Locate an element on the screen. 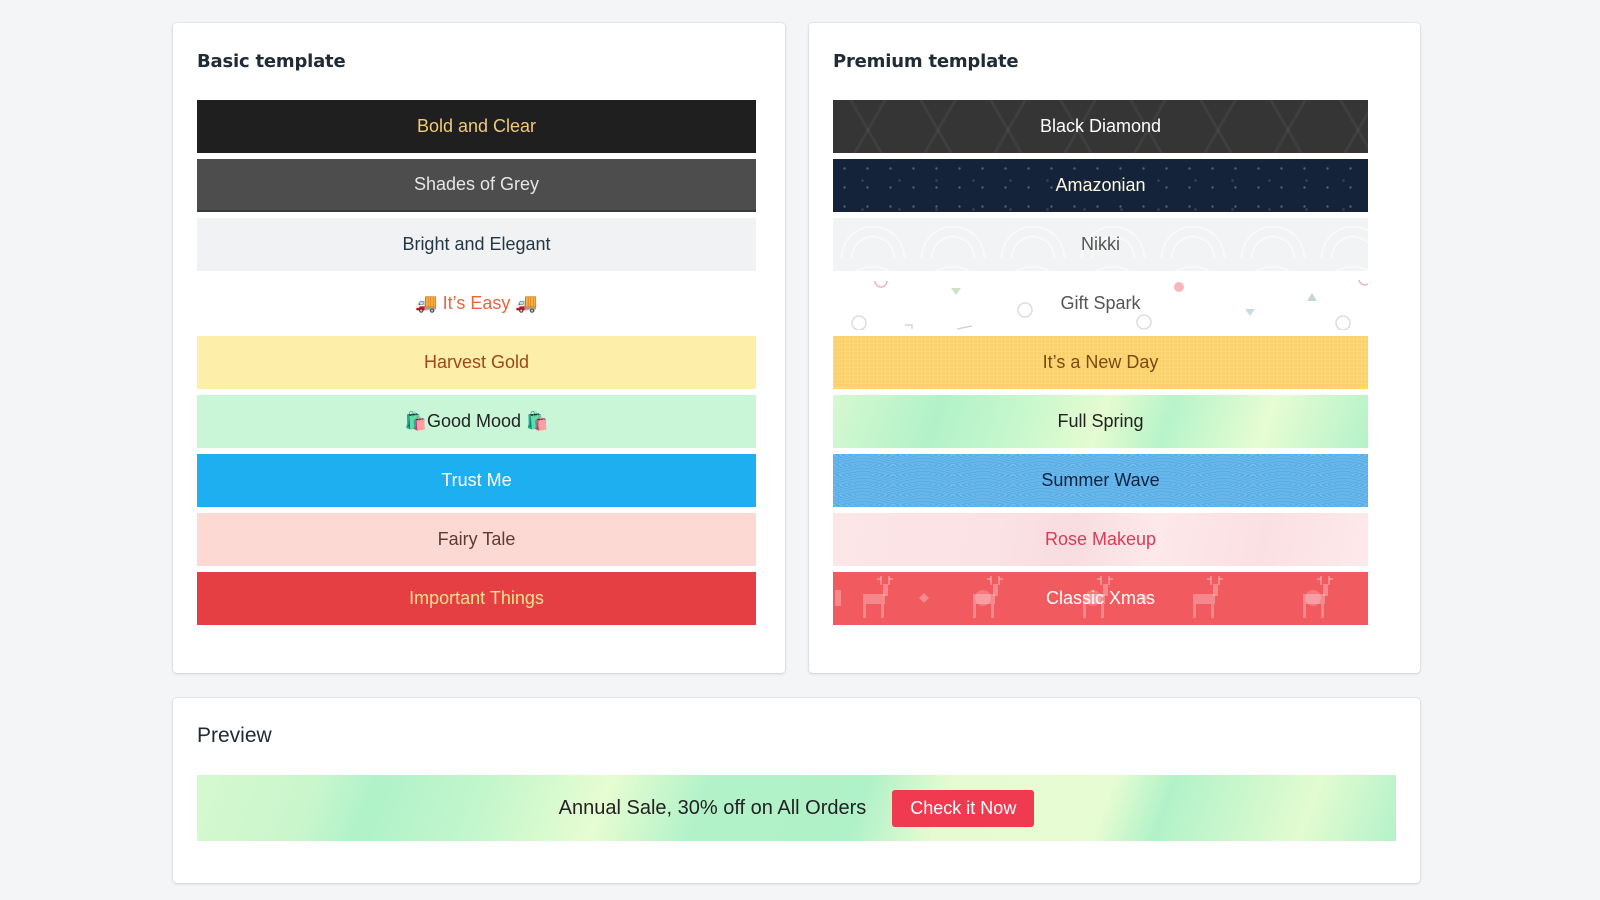 The width and height of the screenshot is (1600, 900). template-option-classic-xmas: Classic Xmas is located at coordinates (1100, 598).